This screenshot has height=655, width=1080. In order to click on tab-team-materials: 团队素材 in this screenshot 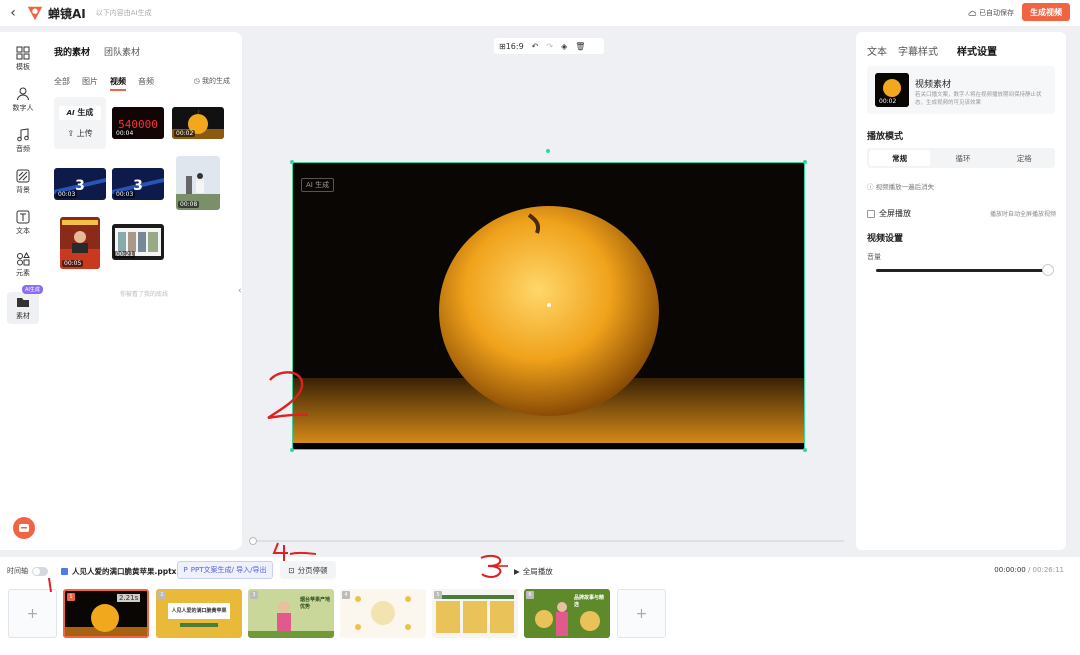, I will do `click(122, 51)`.